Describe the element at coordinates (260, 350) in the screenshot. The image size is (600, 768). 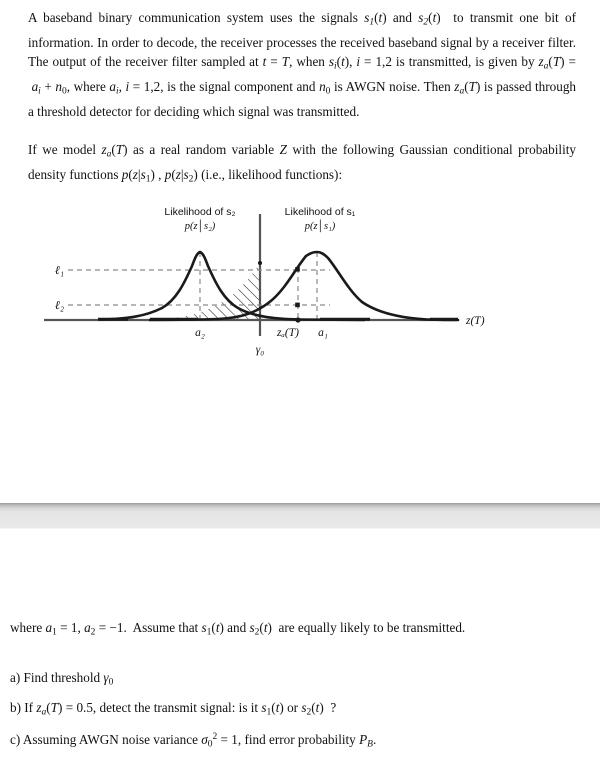
I see `x-label-threshold-gamma0: γ₀` at that location.